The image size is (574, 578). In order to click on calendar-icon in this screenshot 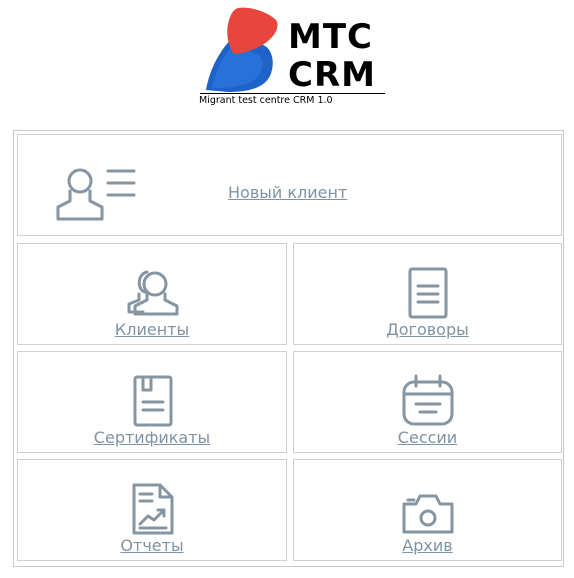, I will do `click(428, 400)`.